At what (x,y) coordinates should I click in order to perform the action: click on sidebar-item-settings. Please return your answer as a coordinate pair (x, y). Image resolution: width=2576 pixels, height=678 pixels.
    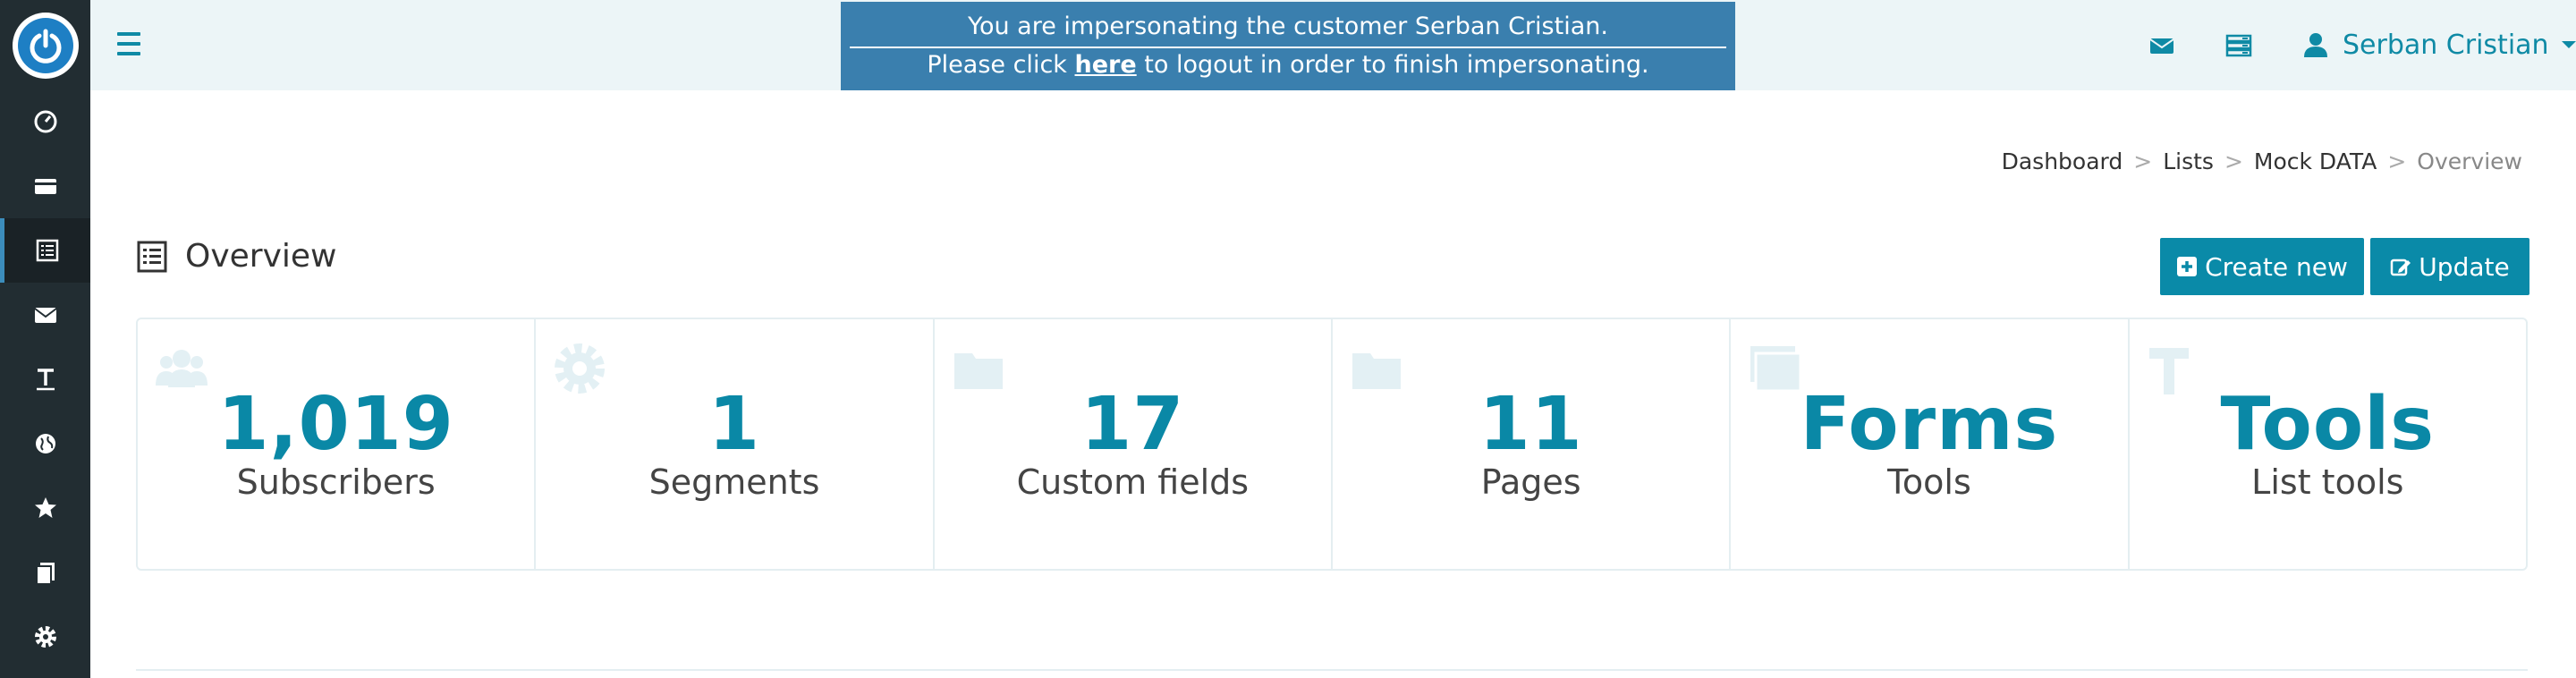
    Looking at the image, I should click on (45, 637).